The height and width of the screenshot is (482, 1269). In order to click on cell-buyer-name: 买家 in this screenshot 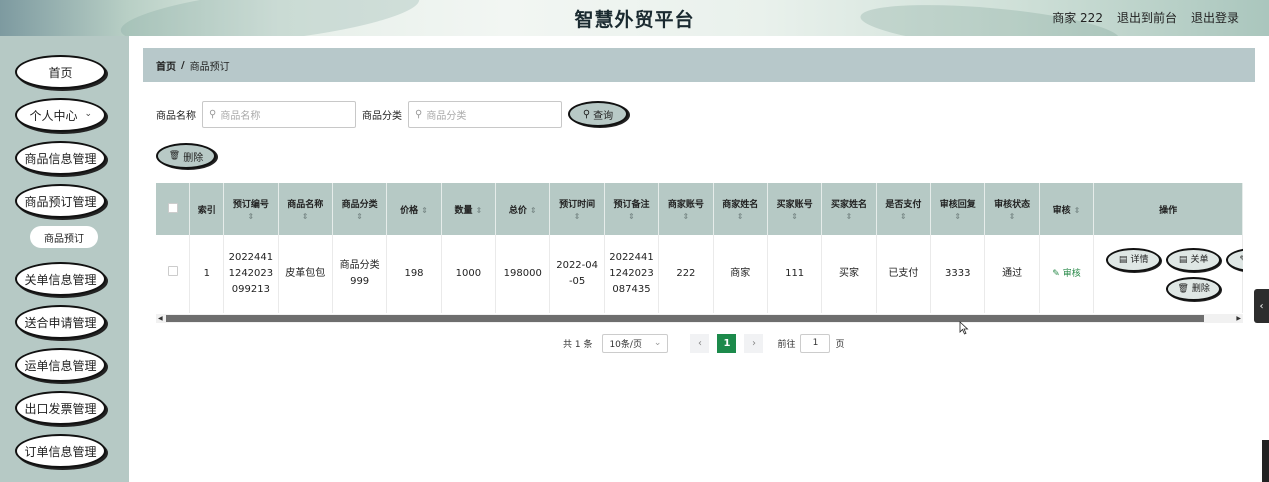, I will do `click(849, 274)`.